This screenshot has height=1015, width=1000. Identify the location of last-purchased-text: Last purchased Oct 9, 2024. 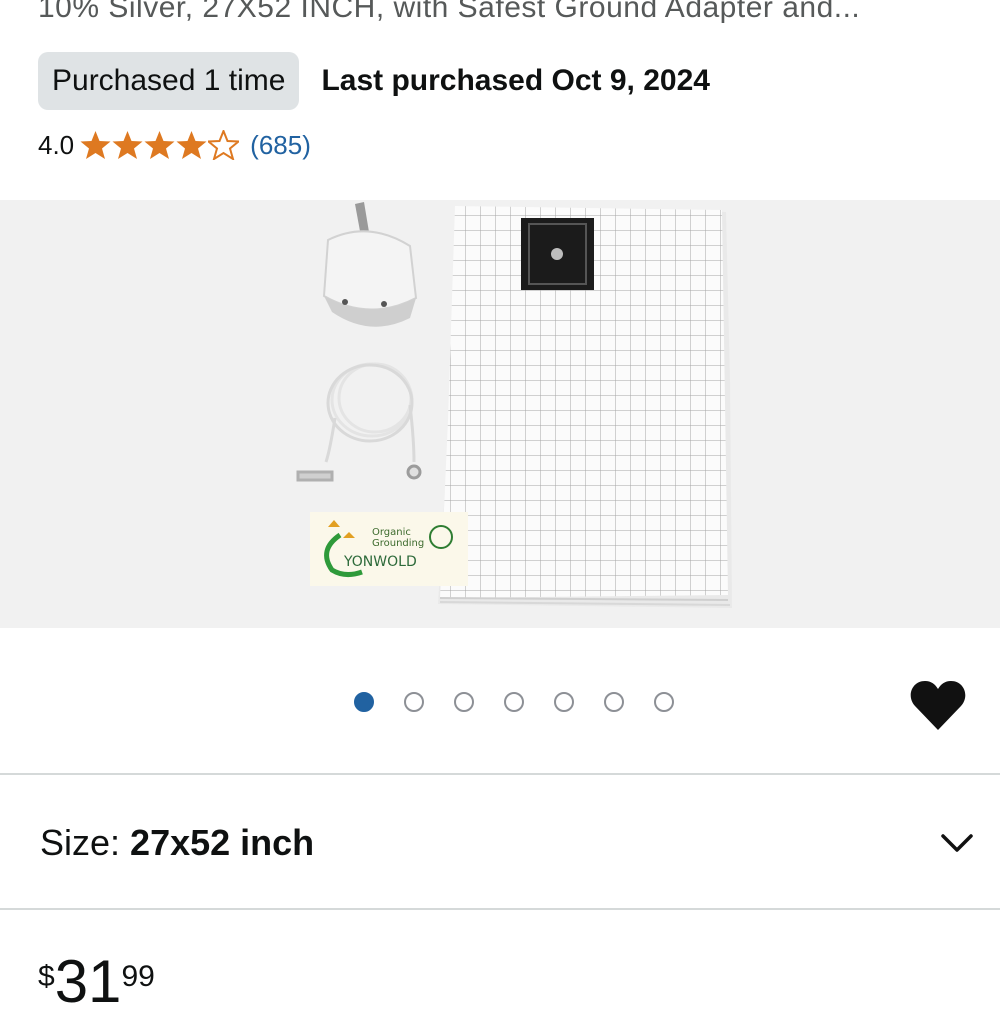
(515, 80).